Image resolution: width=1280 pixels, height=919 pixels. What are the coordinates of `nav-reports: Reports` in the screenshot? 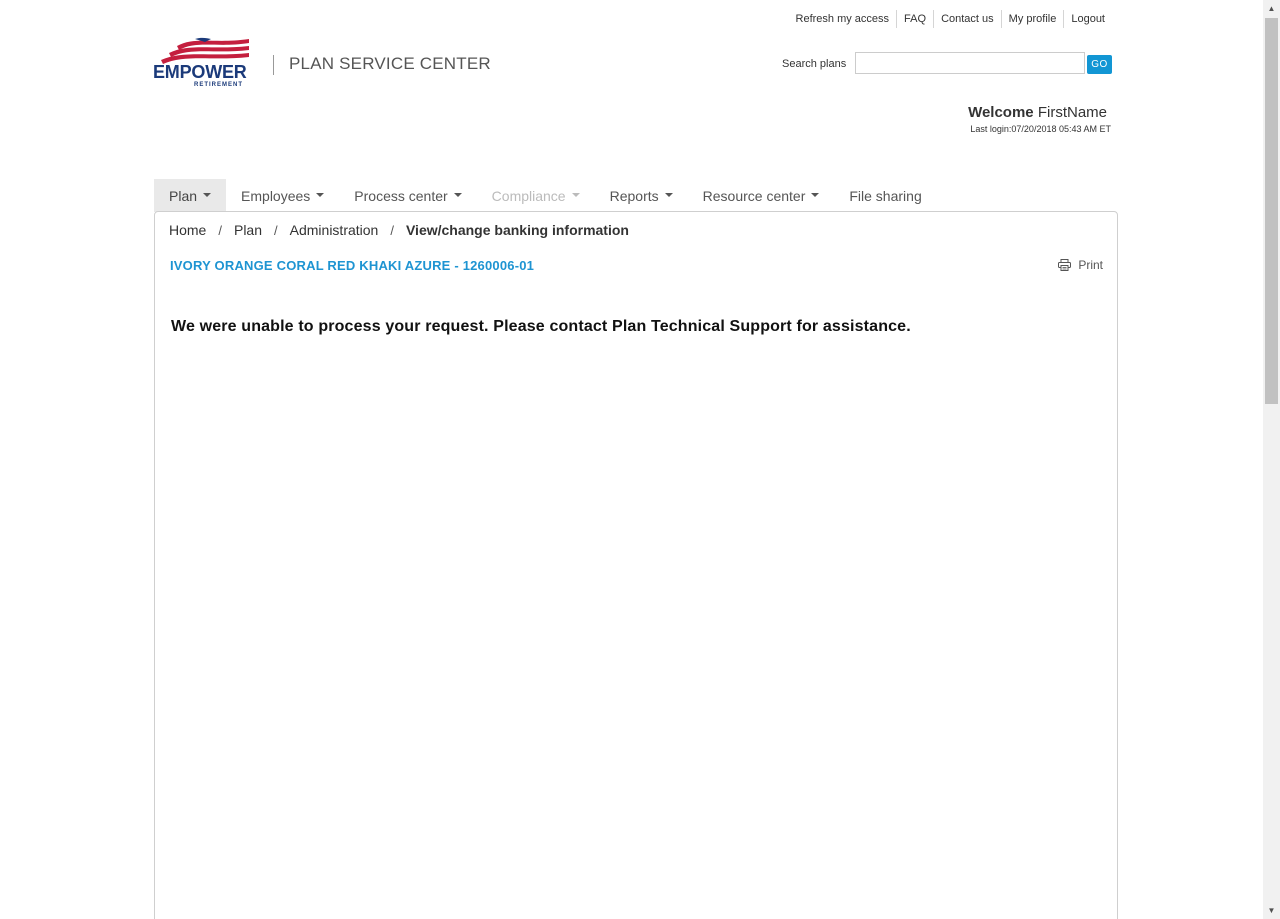 It's located at (641, 195).